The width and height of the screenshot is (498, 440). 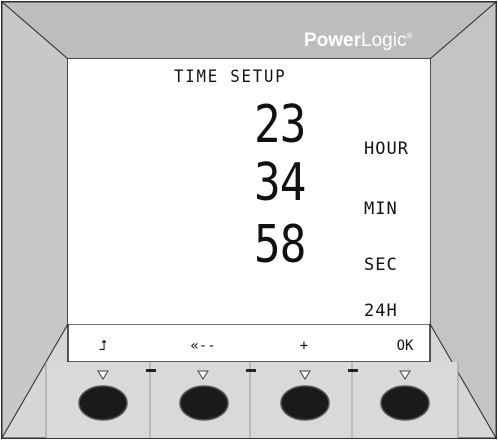 What do you see at coordinates (280, 183) in the screenshot?
I see `minute-value: 34` at bounding box center [280, 183].